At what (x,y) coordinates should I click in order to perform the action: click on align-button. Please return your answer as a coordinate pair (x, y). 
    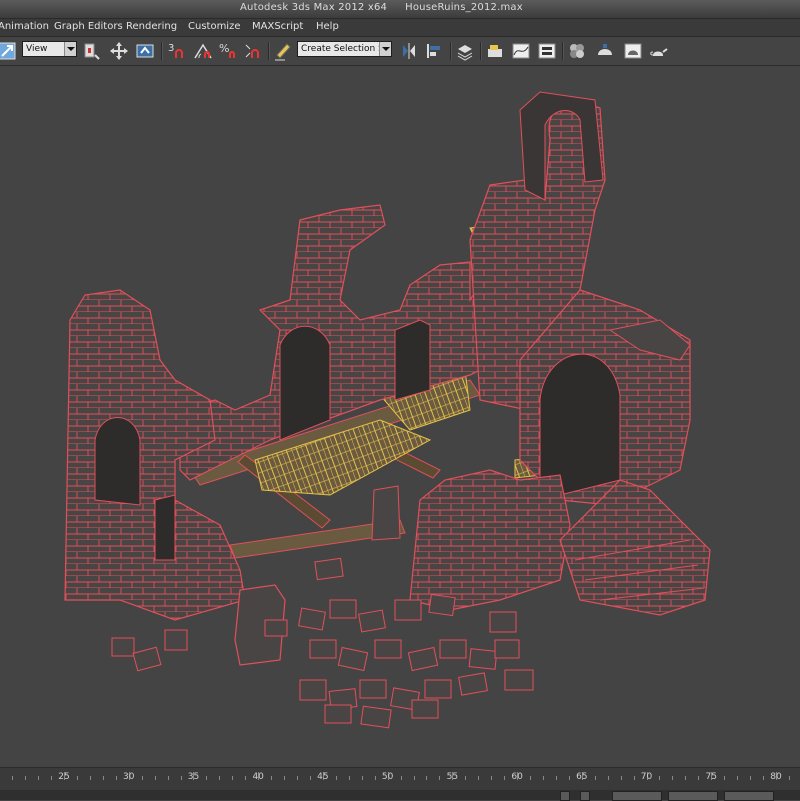
    Looking at the image, I should click on (435, 51).